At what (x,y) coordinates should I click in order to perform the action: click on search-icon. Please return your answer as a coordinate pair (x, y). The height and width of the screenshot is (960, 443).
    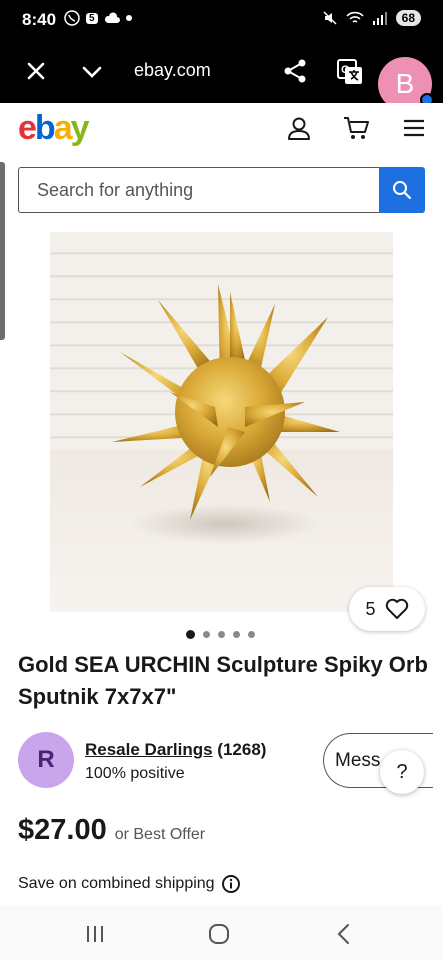
    Looking at the image, I should click on (402, 190).